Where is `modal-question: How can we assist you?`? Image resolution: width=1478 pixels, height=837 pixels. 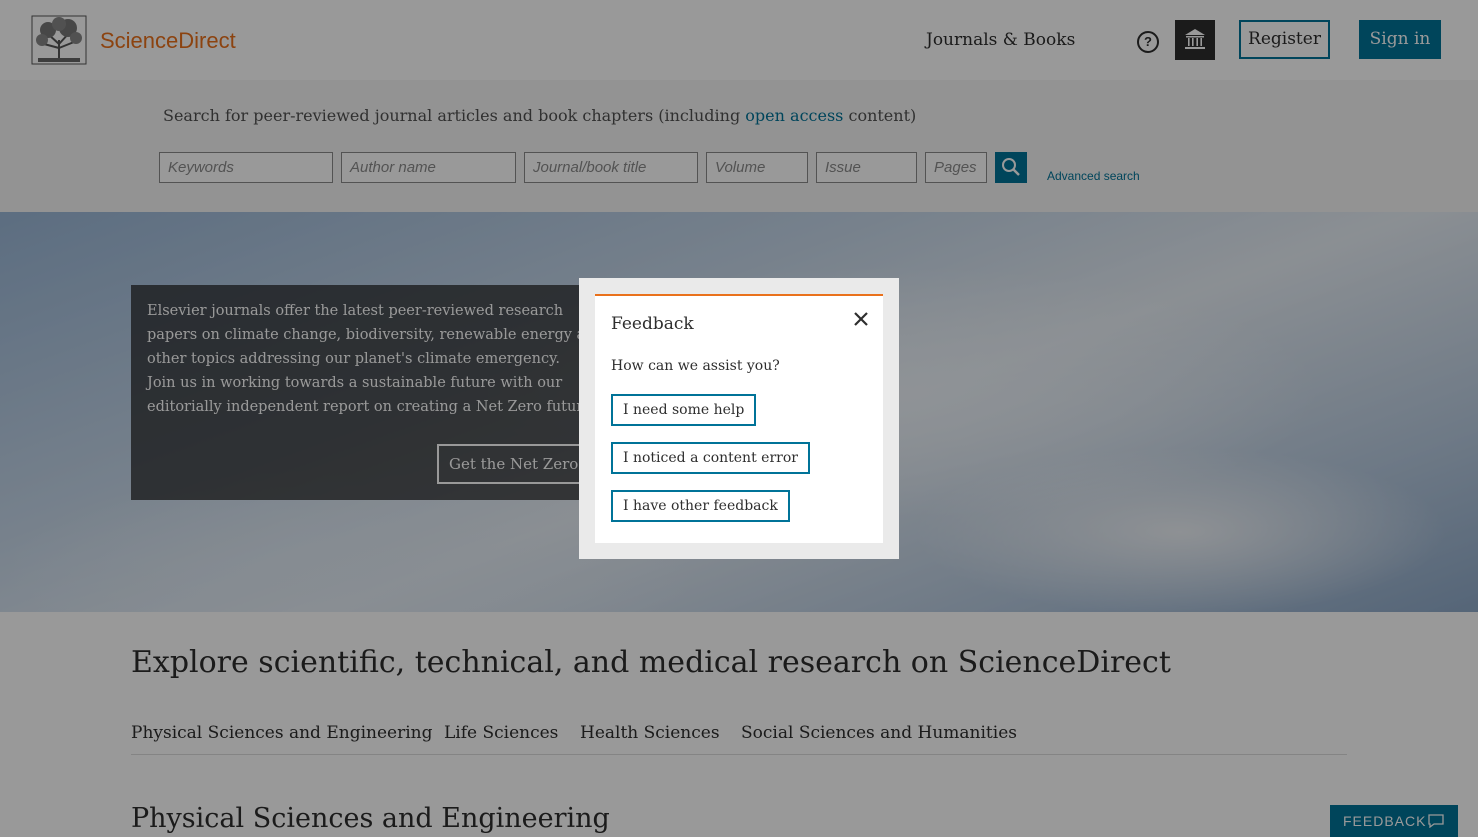 modal-question: How can we assist you? is located at coordinates (695, 366).